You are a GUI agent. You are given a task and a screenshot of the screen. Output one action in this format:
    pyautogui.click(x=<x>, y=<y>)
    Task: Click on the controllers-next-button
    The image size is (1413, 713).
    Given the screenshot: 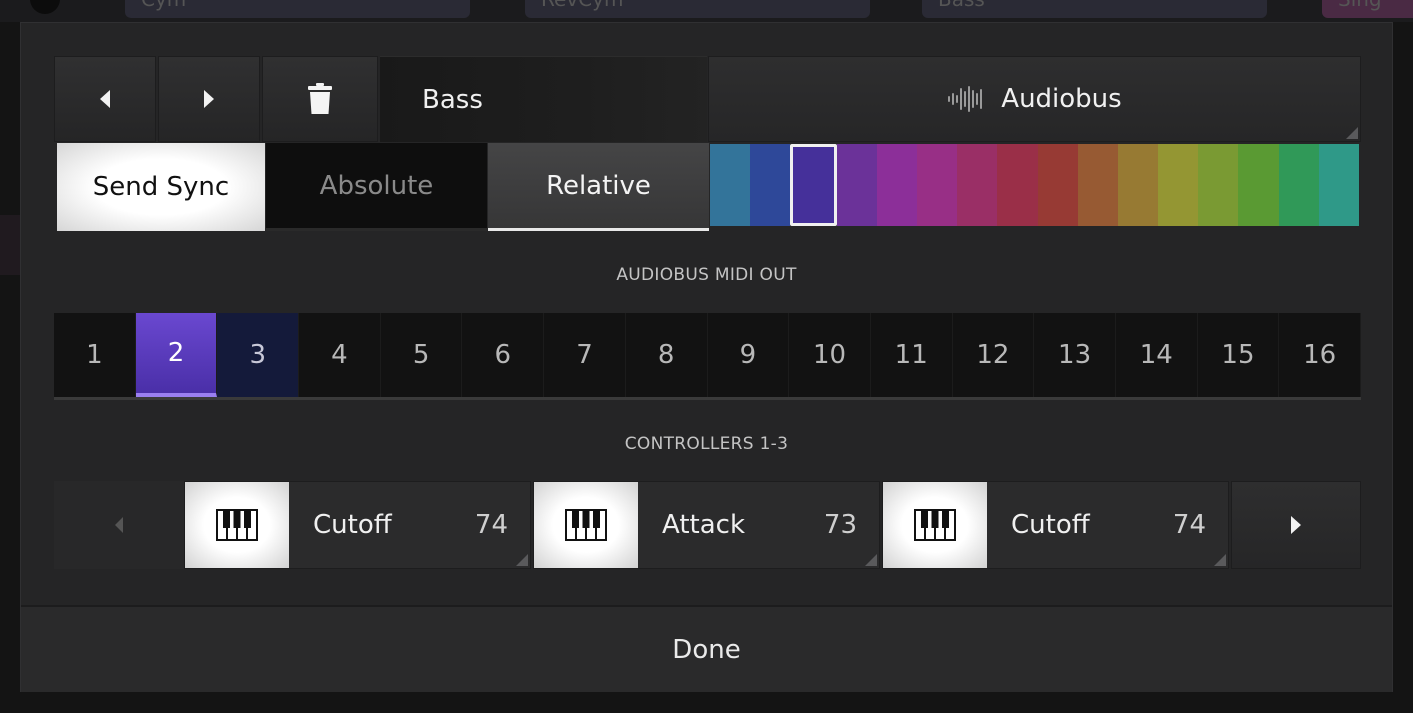 What is the action you would take?
    pyautogui.click(x=1296, y=525)
    